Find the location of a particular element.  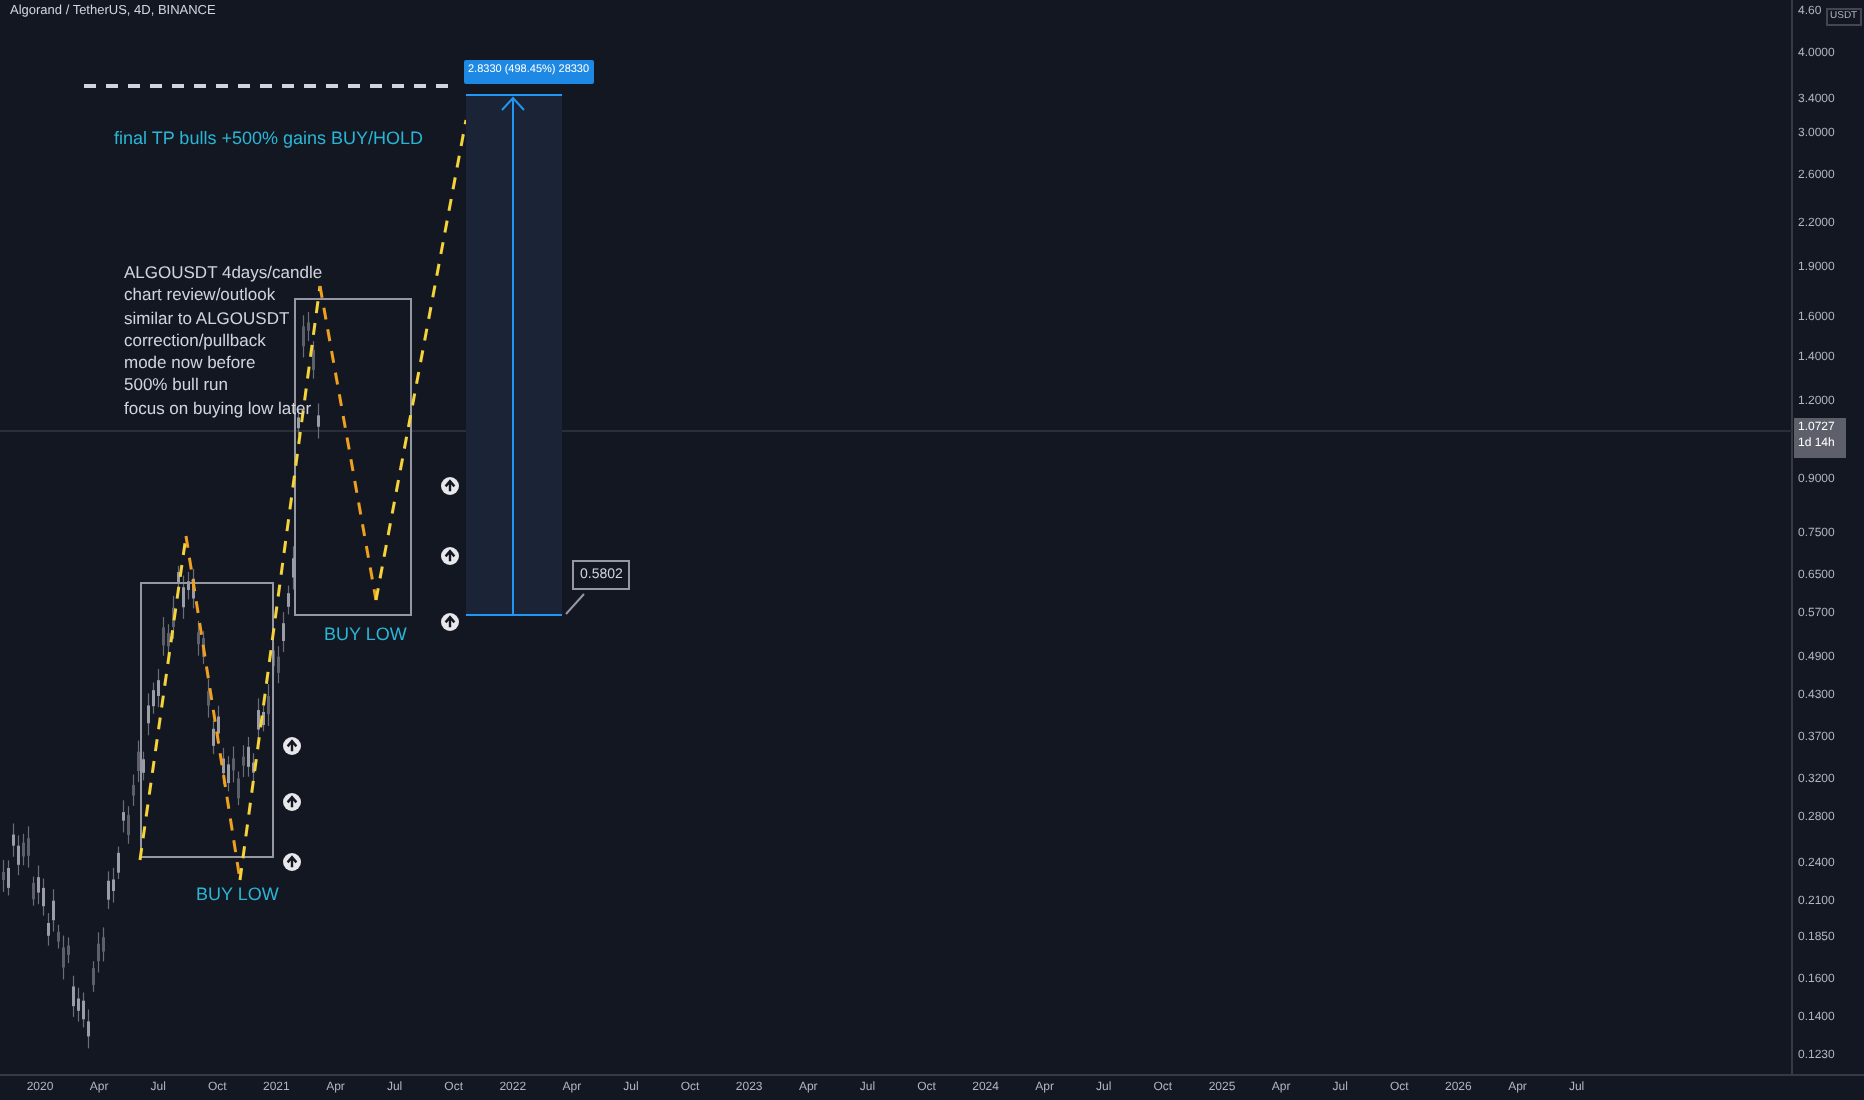

annotation-text: final TP bulls +500% gains BUY/HOLD is located at coordinates (268, 139).